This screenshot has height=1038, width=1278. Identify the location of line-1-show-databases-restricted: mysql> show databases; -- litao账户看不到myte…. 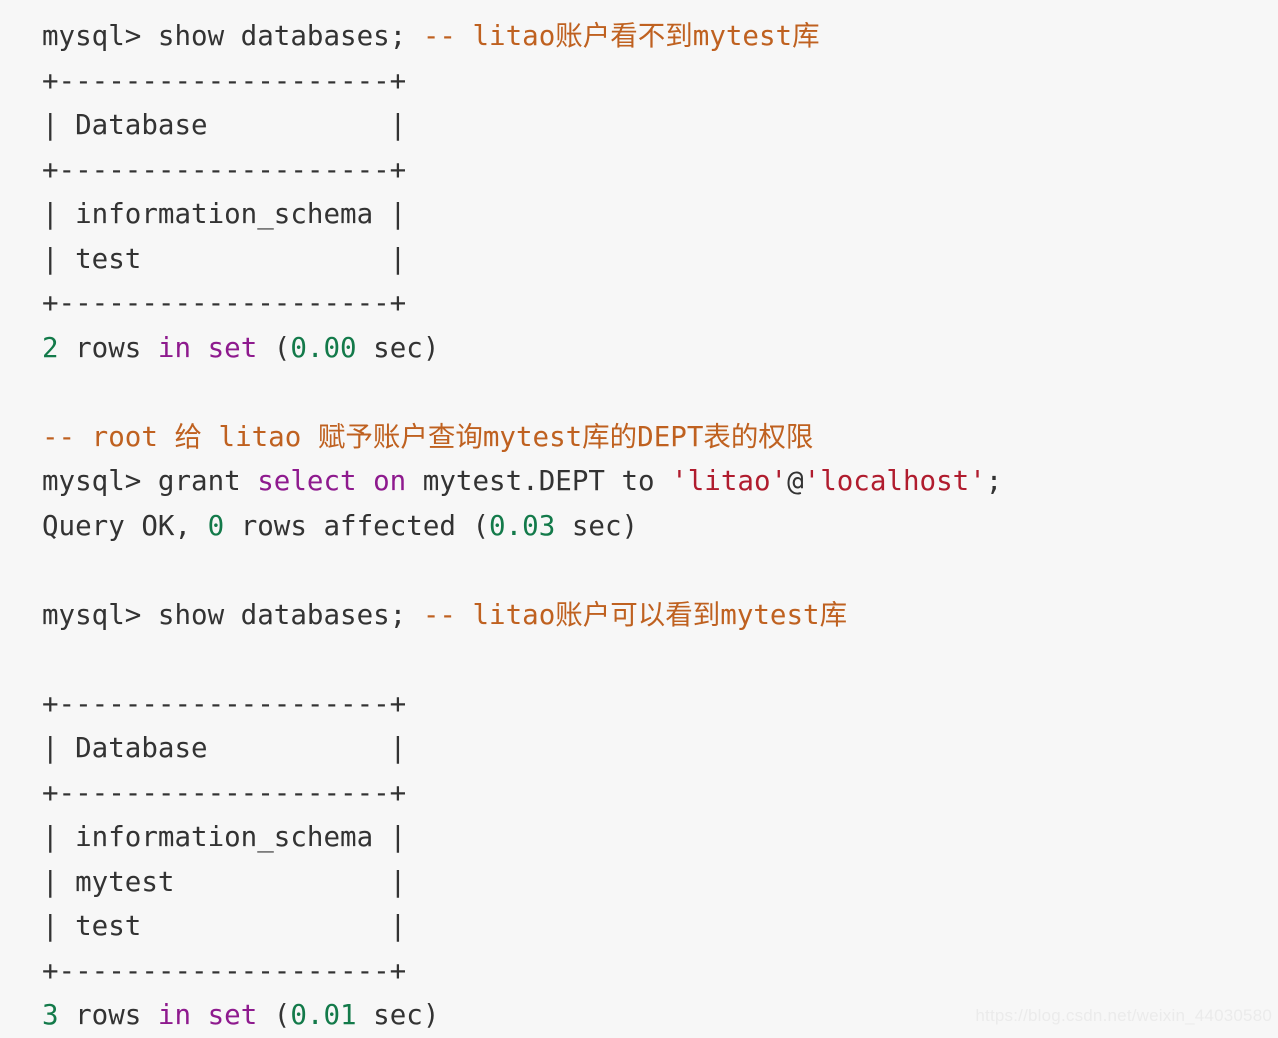
(660, 36).